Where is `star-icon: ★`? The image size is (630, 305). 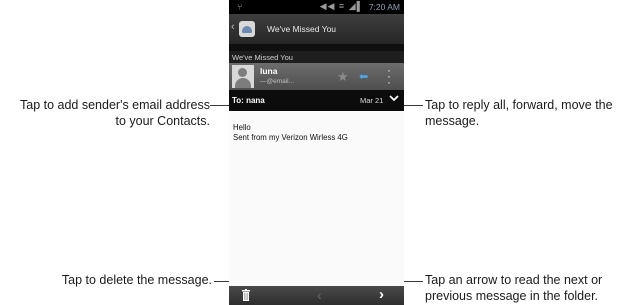 star-icon: ★ is located at coordinates (343, 77).